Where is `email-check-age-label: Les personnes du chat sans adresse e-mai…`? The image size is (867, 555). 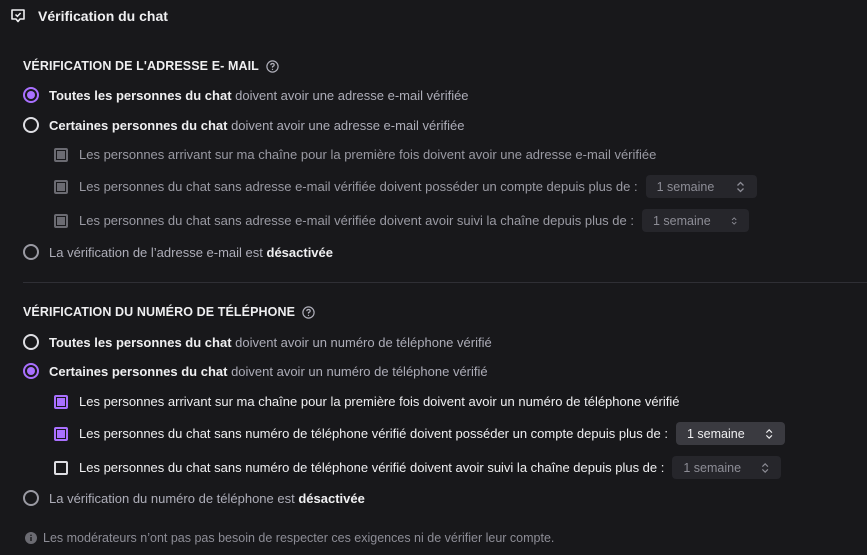
email-check-age-label: Les personnes du chat sans adresse e-mai… is located at coordinates (358, 186).